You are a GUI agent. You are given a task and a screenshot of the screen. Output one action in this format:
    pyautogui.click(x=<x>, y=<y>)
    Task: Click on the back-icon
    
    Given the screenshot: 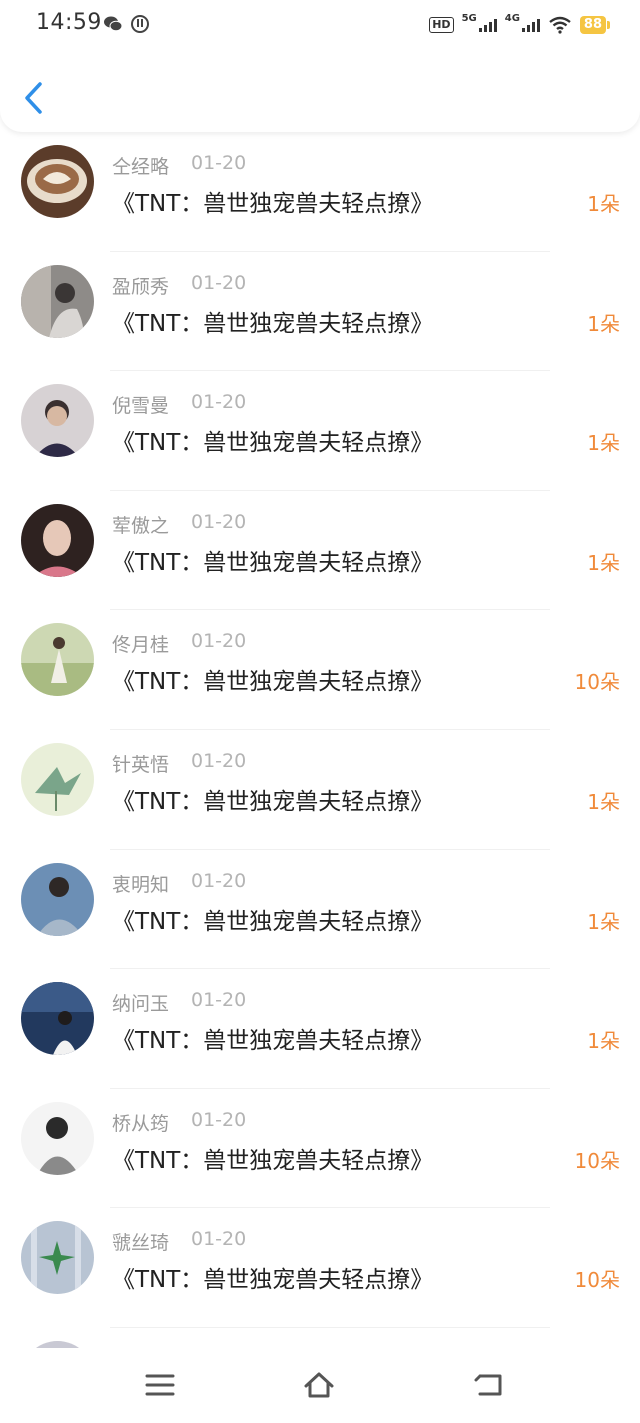 What is the action you would take?
    pyautogui.click(x=488, y=1385)
    